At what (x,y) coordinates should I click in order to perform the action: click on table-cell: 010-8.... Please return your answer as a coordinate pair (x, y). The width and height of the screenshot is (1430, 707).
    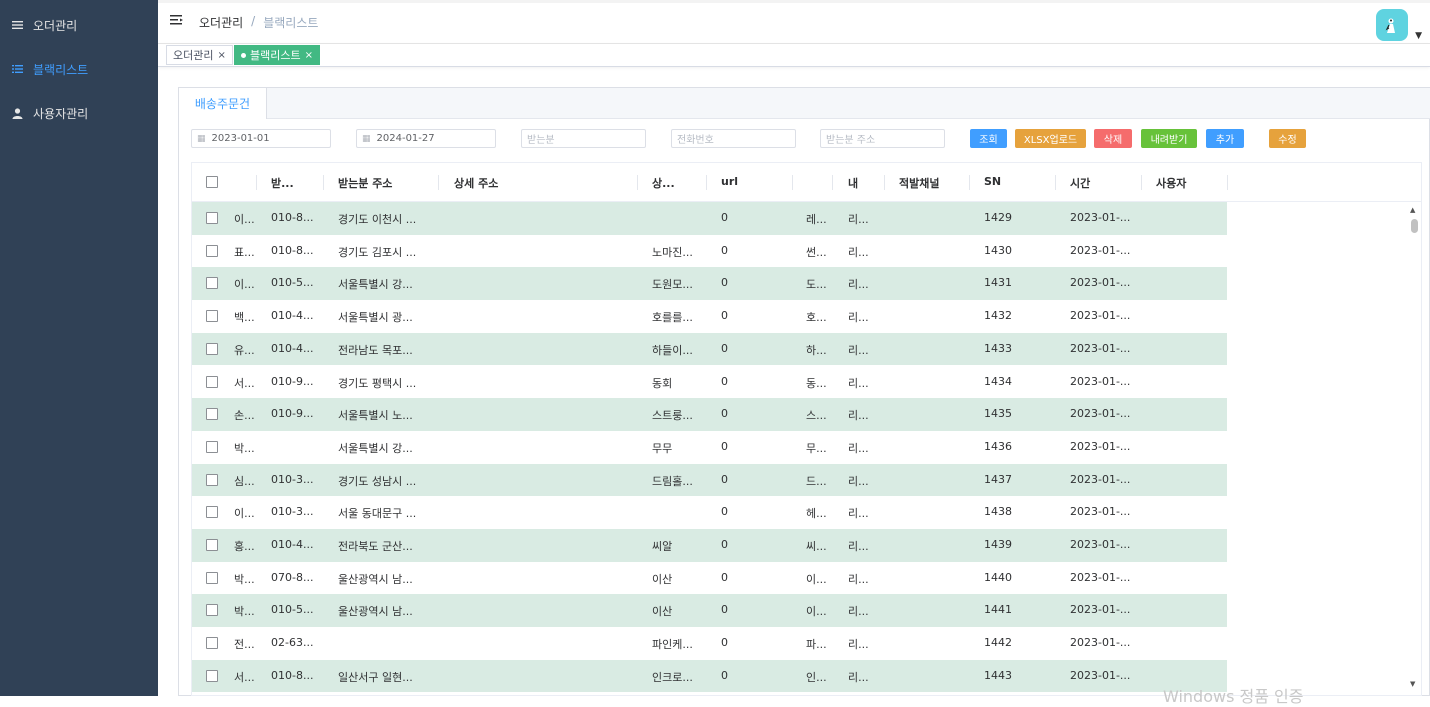
    Looking at the image, I should click on (292, 675).